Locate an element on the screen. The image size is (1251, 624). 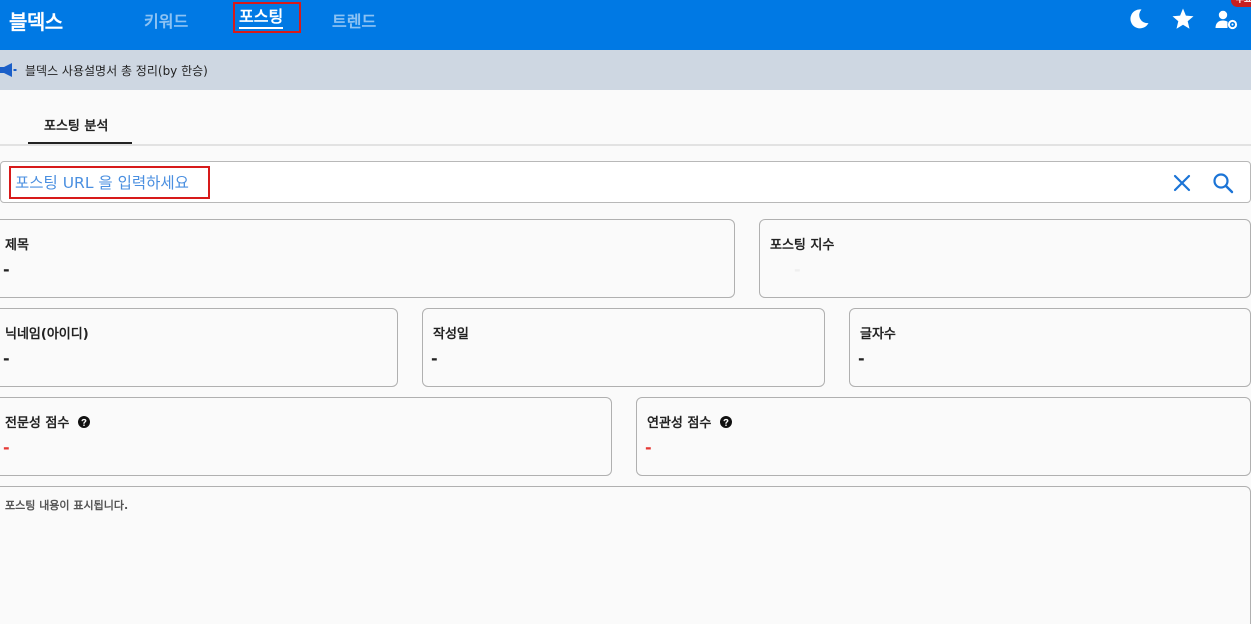
date-card: 작성일 - is located at coordinates (623, 347).